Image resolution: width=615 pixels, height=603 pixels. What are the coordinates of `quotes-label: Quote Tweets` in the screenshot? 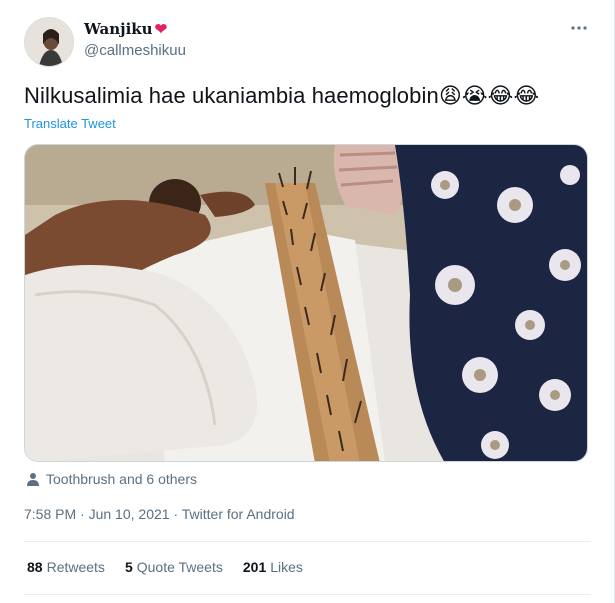 It's located at (179, 567).